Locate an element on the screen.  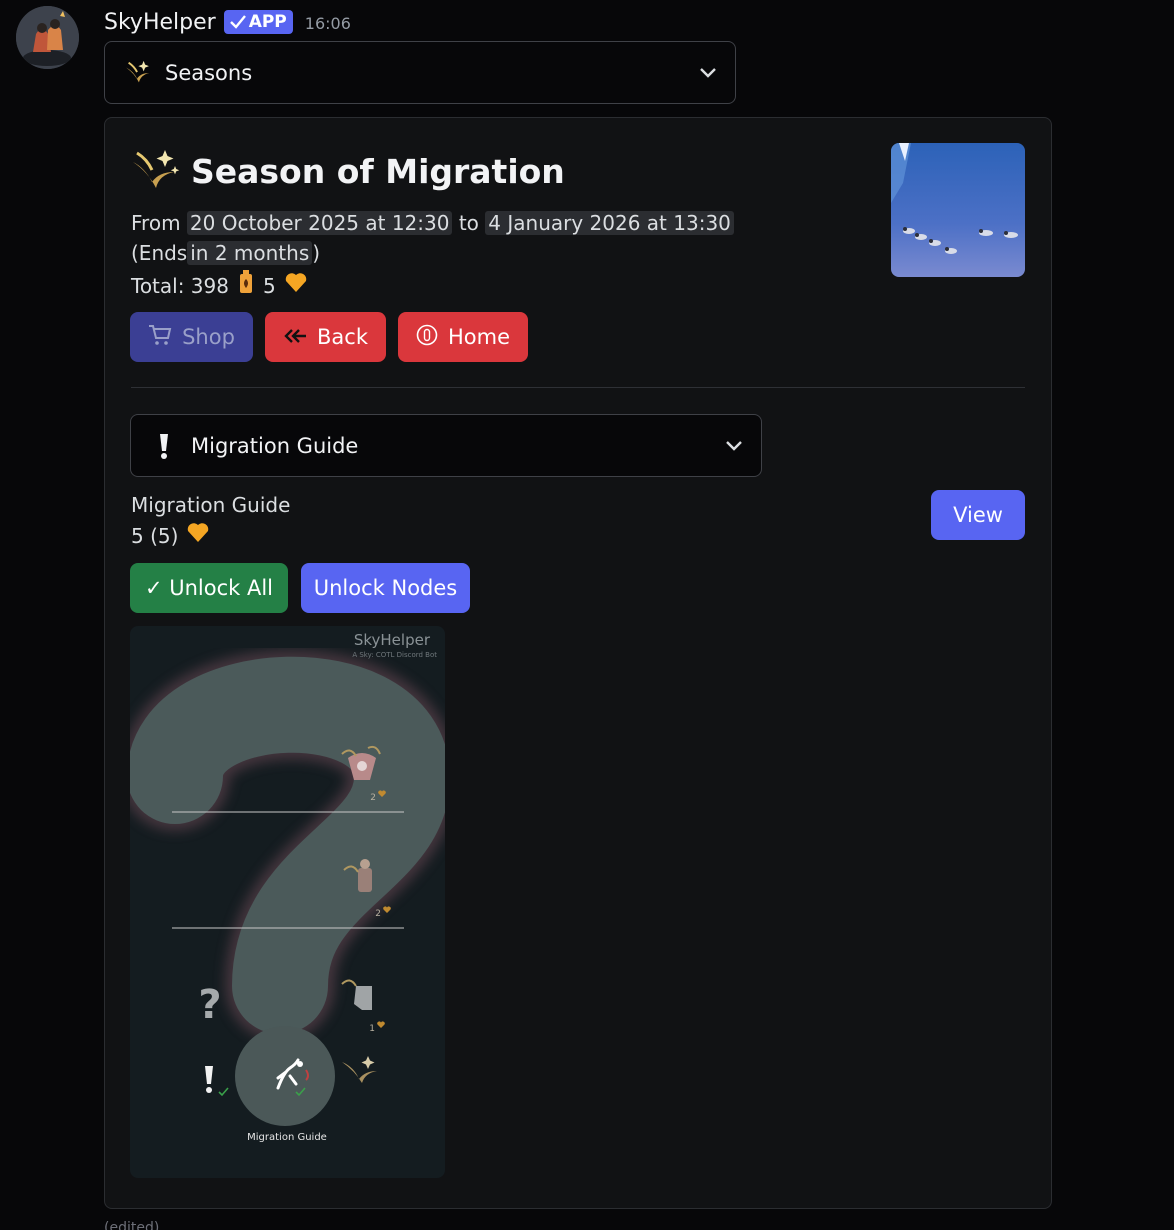
season-thumbnail is located at coordinates (958, 210).